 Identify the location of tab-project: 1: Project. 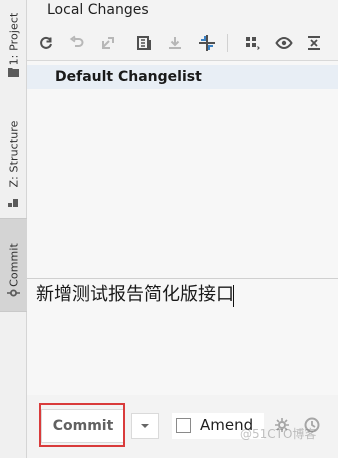
(13, 39).